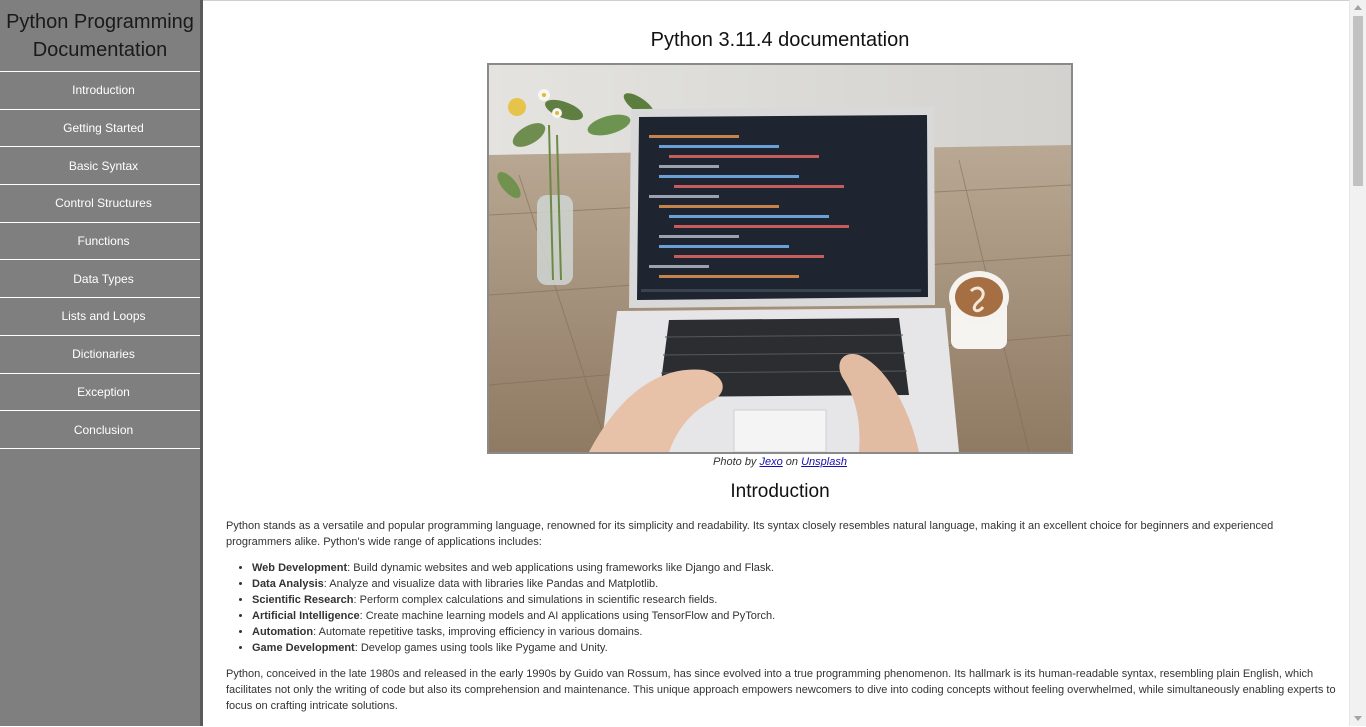 This screenshot has width=1366, height=727. Describe the element at coordinates (1357, 363) in the screenshot. I see `vertical-scrollbar` at that location.